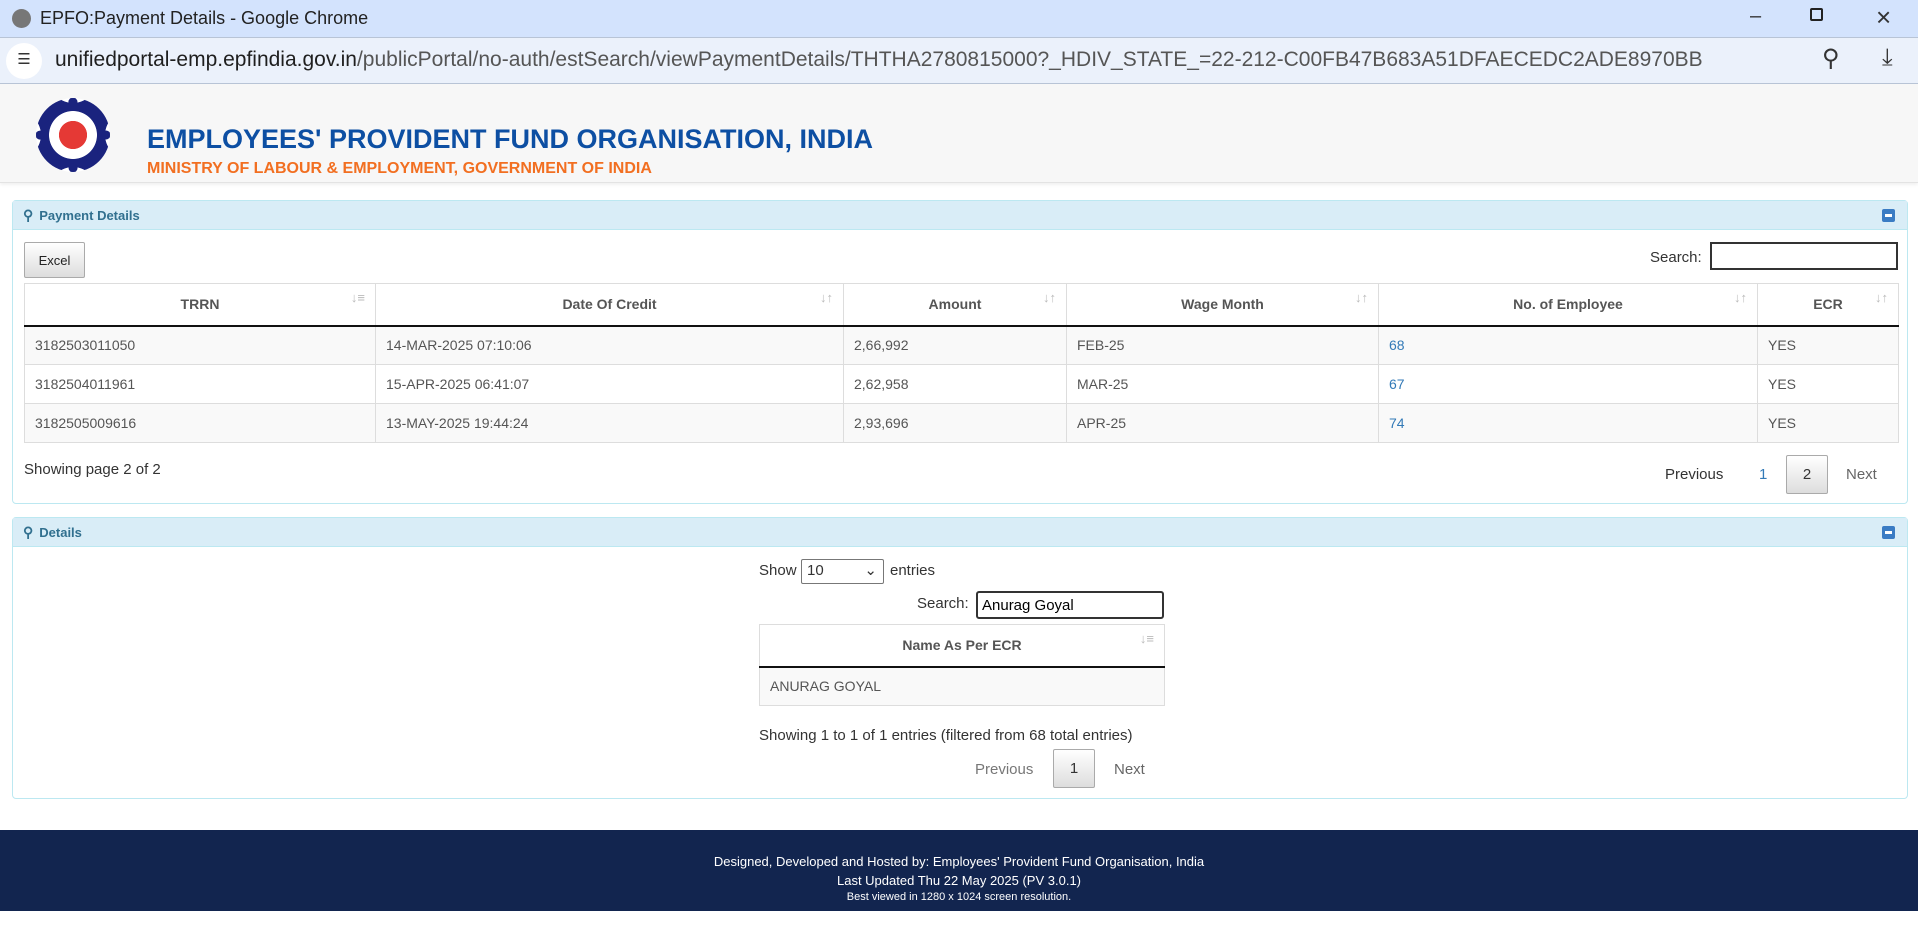 The width and height of the screenshot is (1918, 928). I want to click on table-row: ANURAG GOYAL, so click(962, 686).